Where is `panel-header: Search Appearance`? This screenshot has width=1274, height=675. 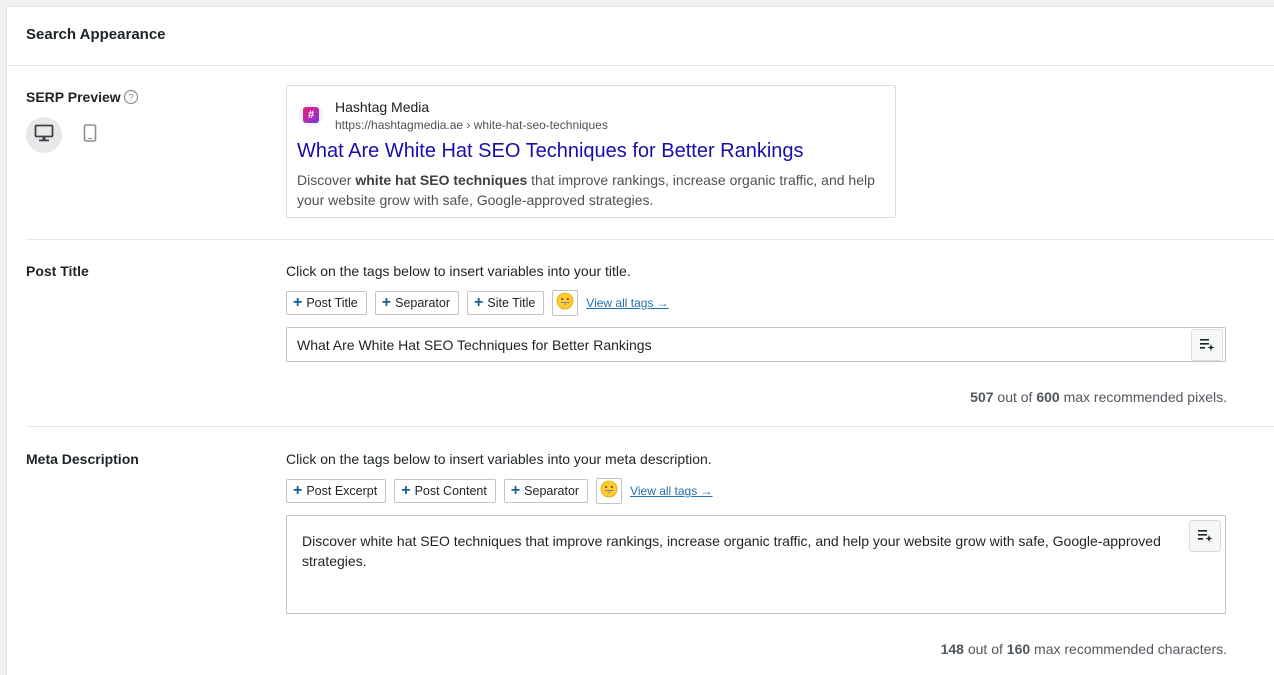 panel-header: Search Appearance is located at coordinates (640, 36).